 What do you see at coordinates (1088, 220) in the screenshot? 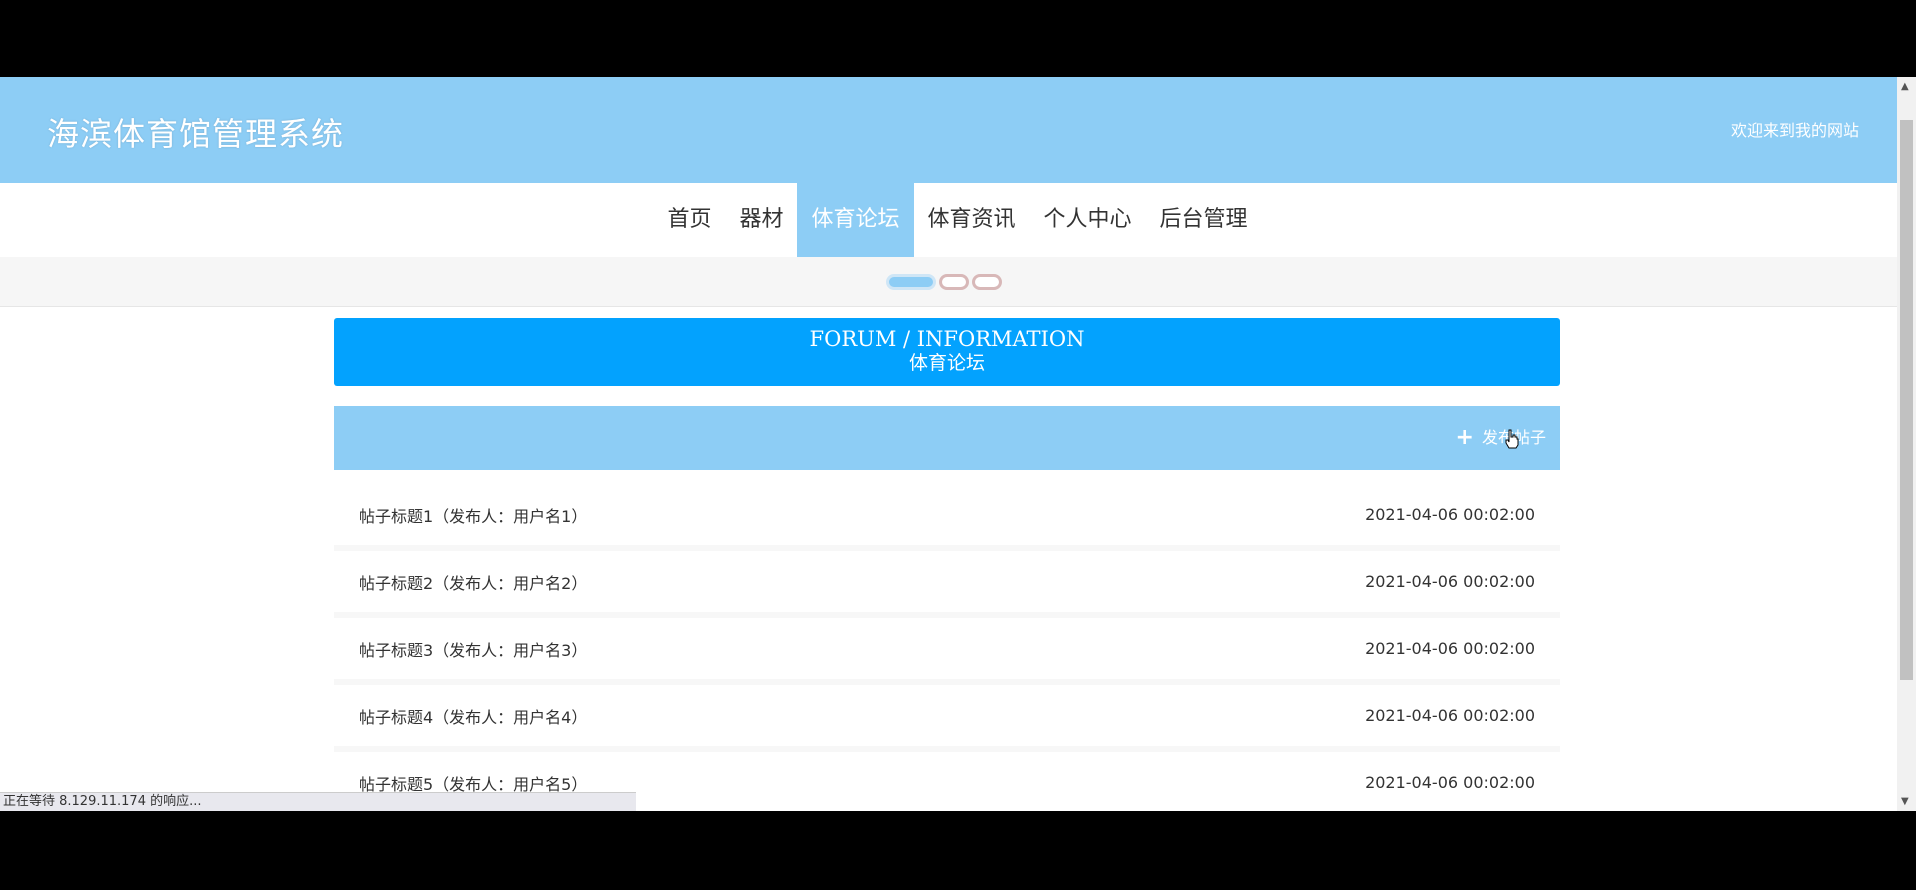
I see `nav-item-user-center: 个人中心` at bounding box center [1088, 220].